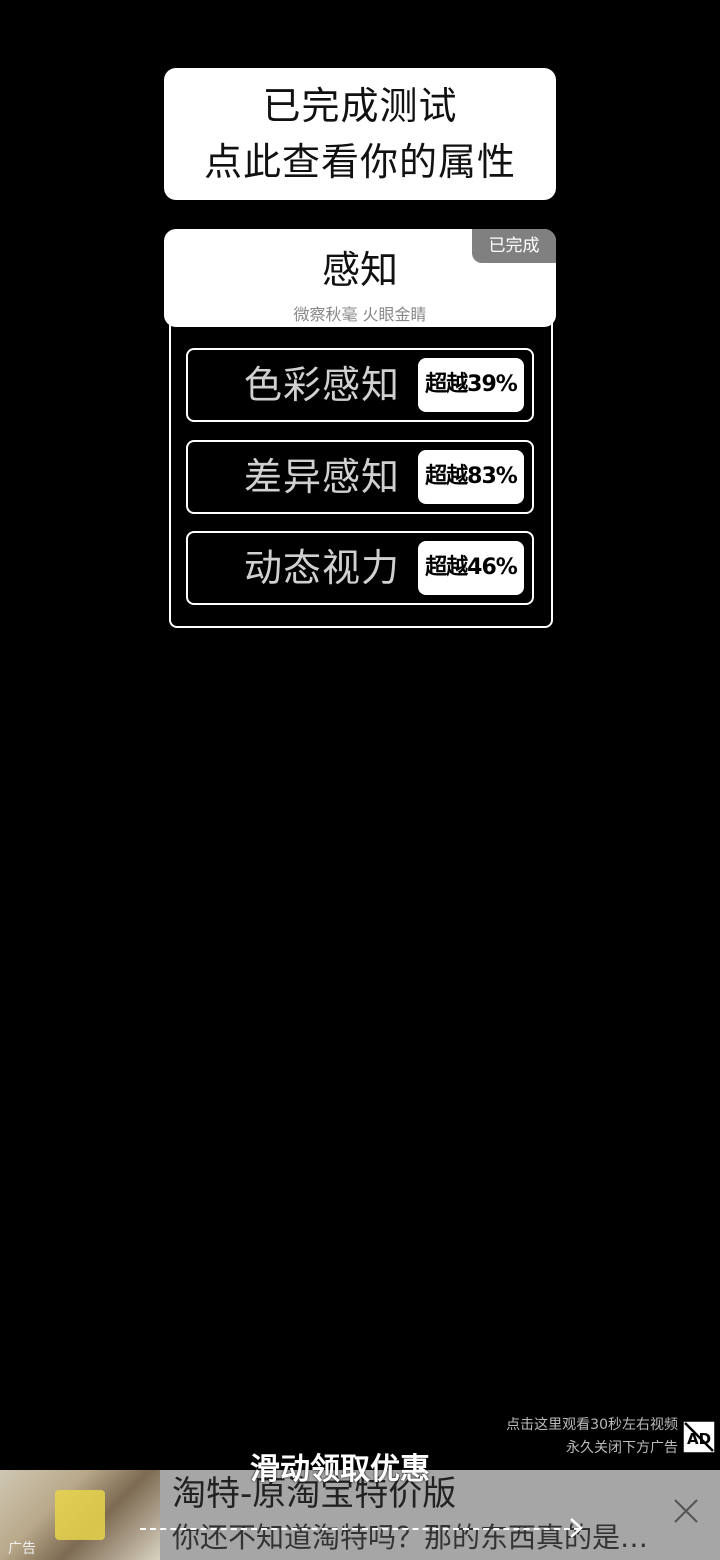 The width and height of the screenshot is (720, 1560). Describe the element at coordinates (80, 1515) in the screenshot. I see `ad-thumbnail: 广告` at that location.